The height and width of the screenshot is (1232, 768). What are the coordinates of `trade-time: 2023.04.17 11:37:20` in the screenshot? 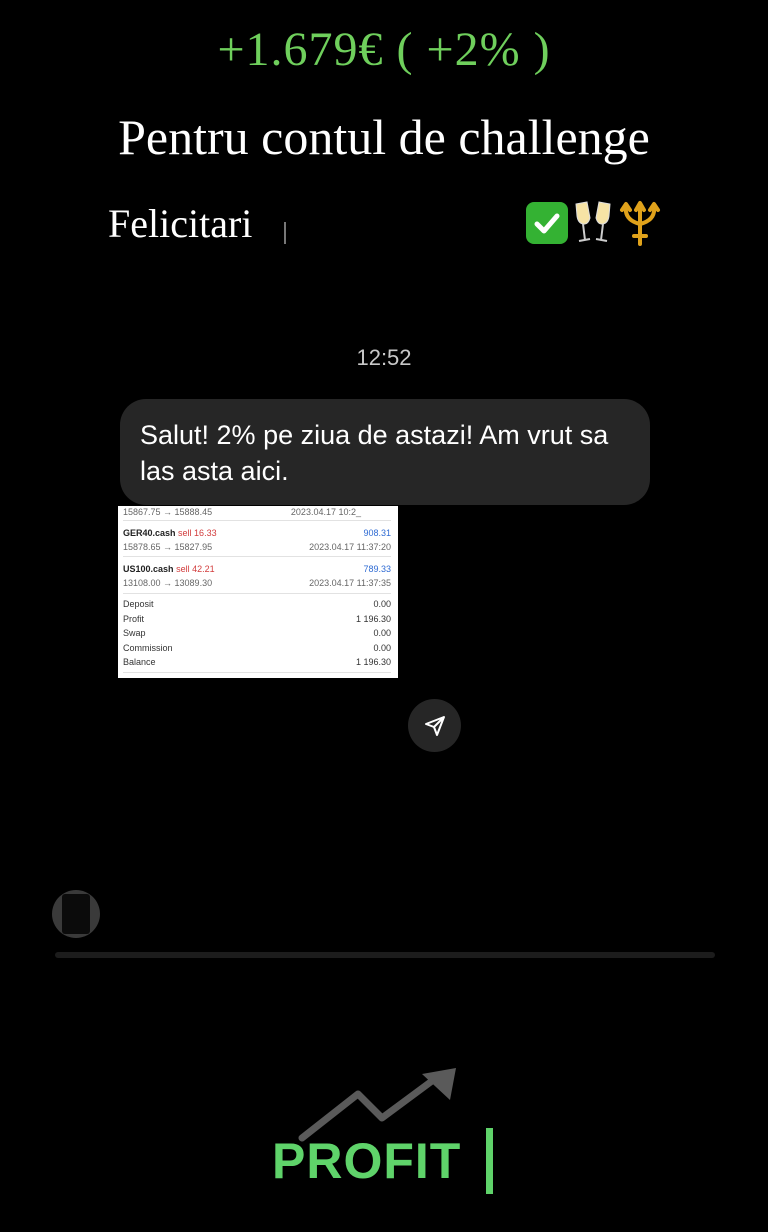 It's located at (350, 547).